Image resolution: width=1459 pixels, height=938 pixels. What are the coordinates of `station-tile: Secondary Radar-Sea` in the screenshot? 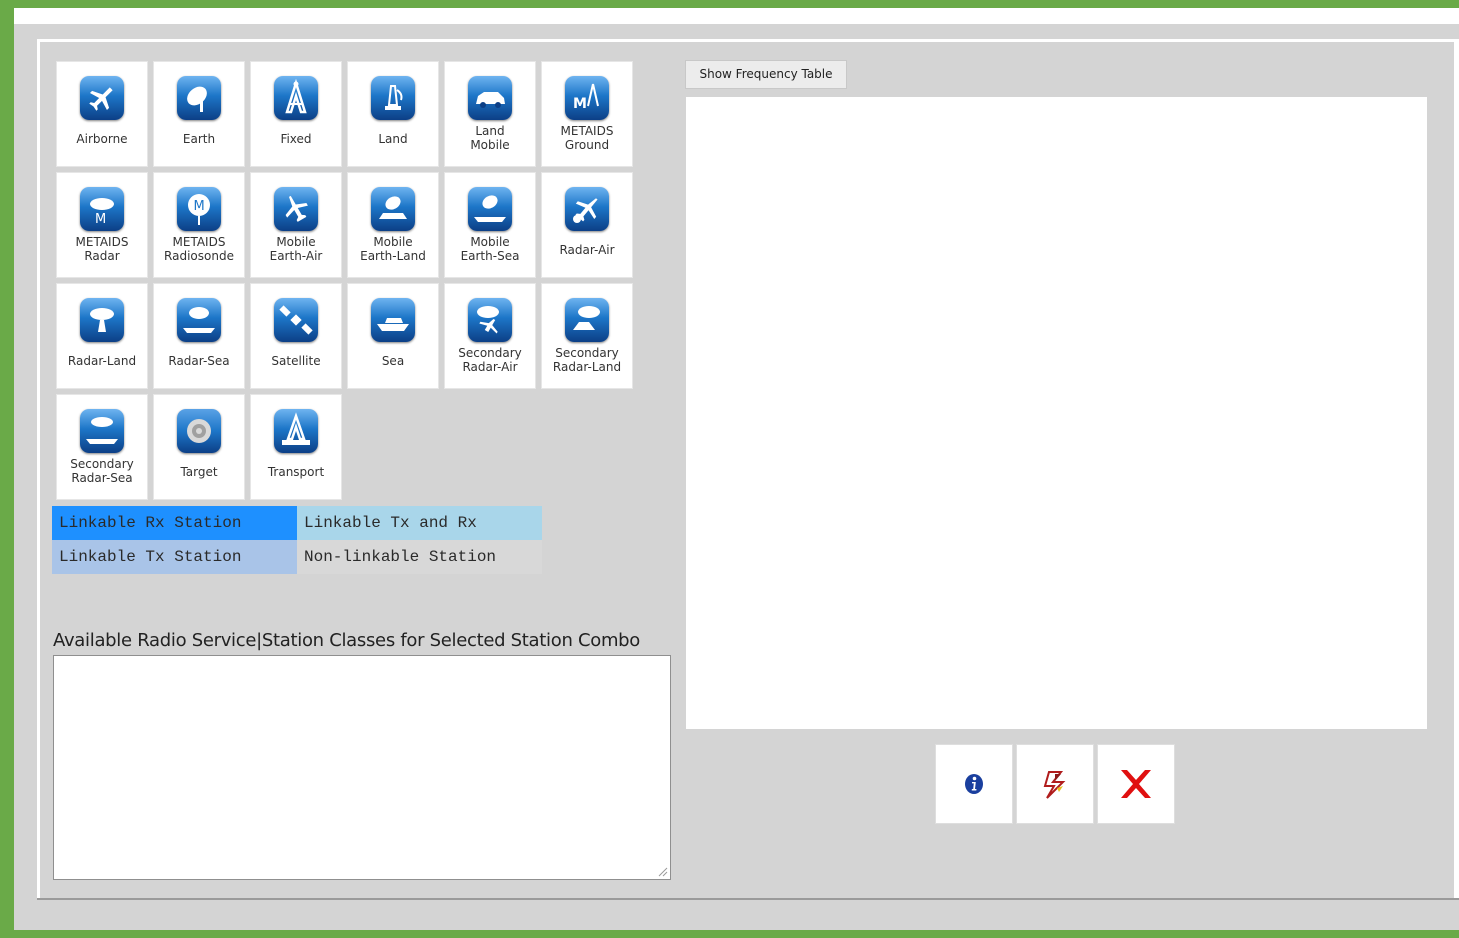 It's located at (102, 447).